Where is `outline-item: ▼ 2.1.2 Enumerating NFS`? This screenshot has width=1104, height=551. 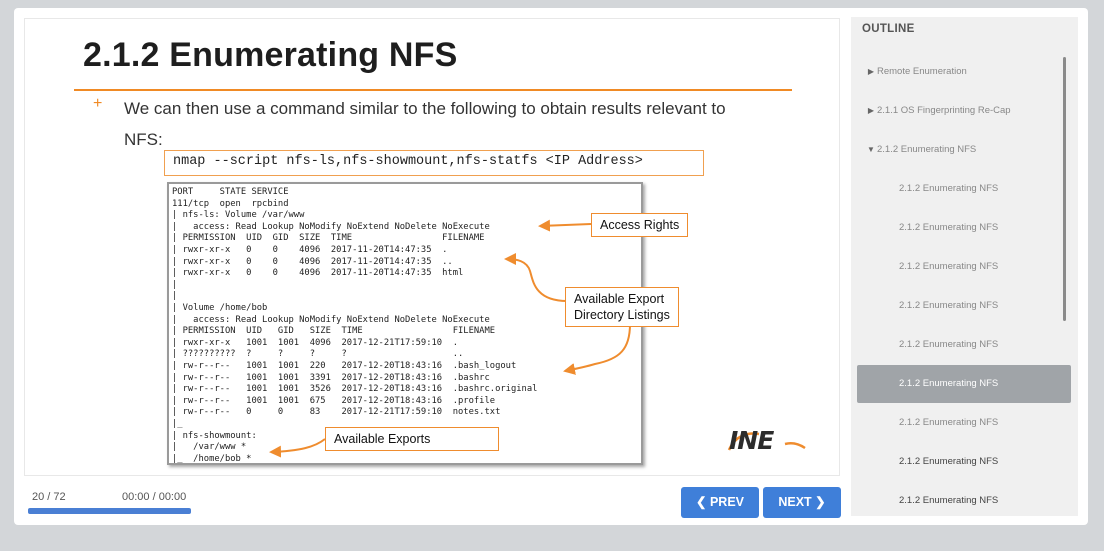
outline-item: ▼ 2.1.2 Enumerating NFS is located at coordinates (964, 150).